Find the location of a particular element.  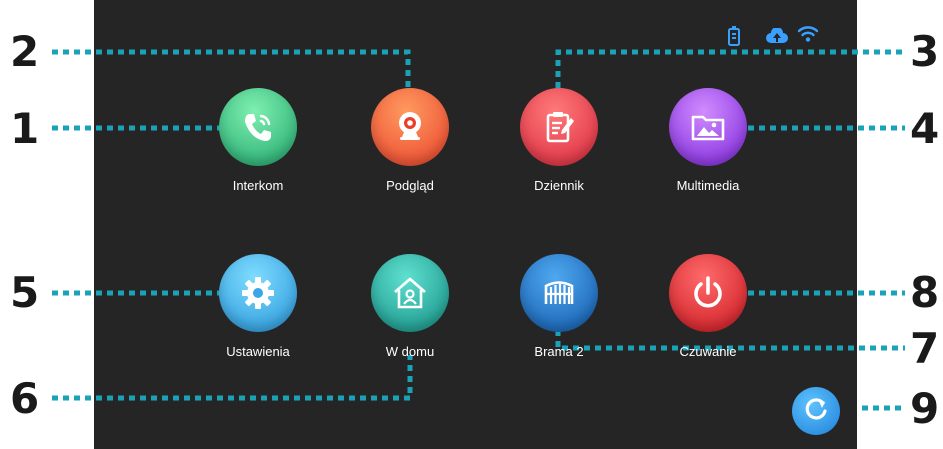

app-ustawienia: Ustawienia is located at coordinates (258, 306).